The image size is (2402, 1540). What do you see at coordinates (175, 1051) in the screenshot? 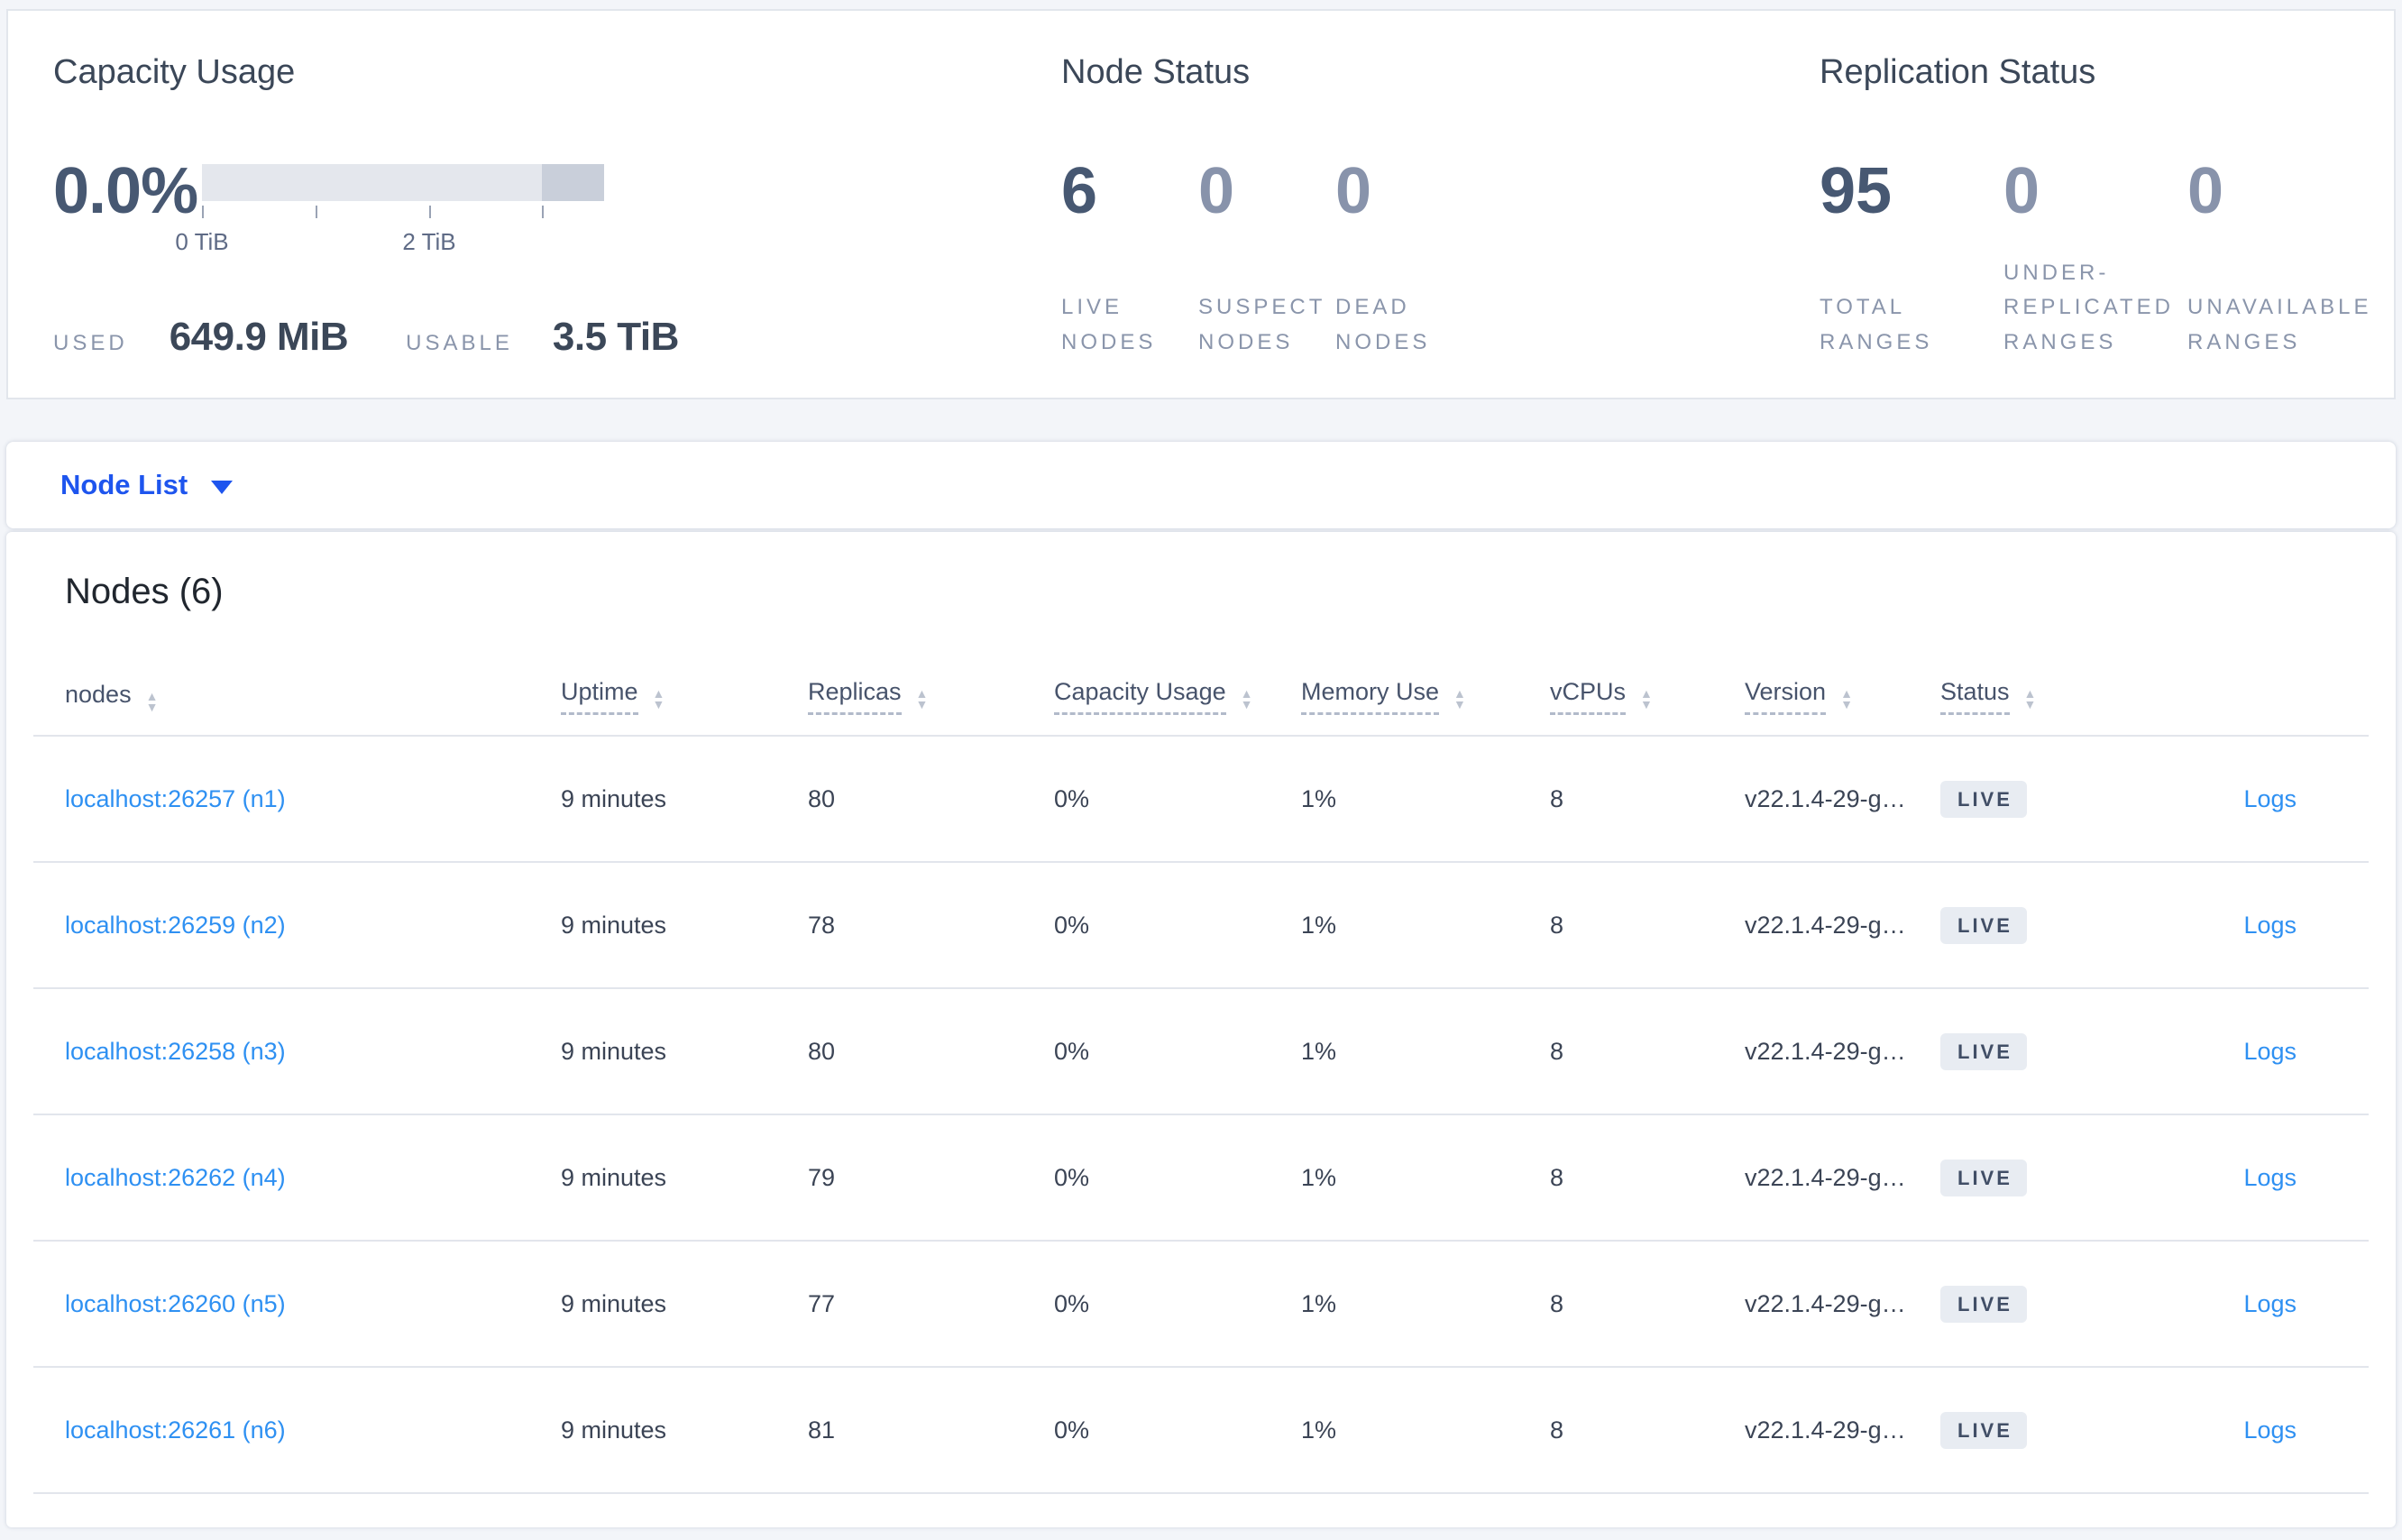
I see `node-link: localhost:26258 (n3)` at bounding box center [175, 1051].